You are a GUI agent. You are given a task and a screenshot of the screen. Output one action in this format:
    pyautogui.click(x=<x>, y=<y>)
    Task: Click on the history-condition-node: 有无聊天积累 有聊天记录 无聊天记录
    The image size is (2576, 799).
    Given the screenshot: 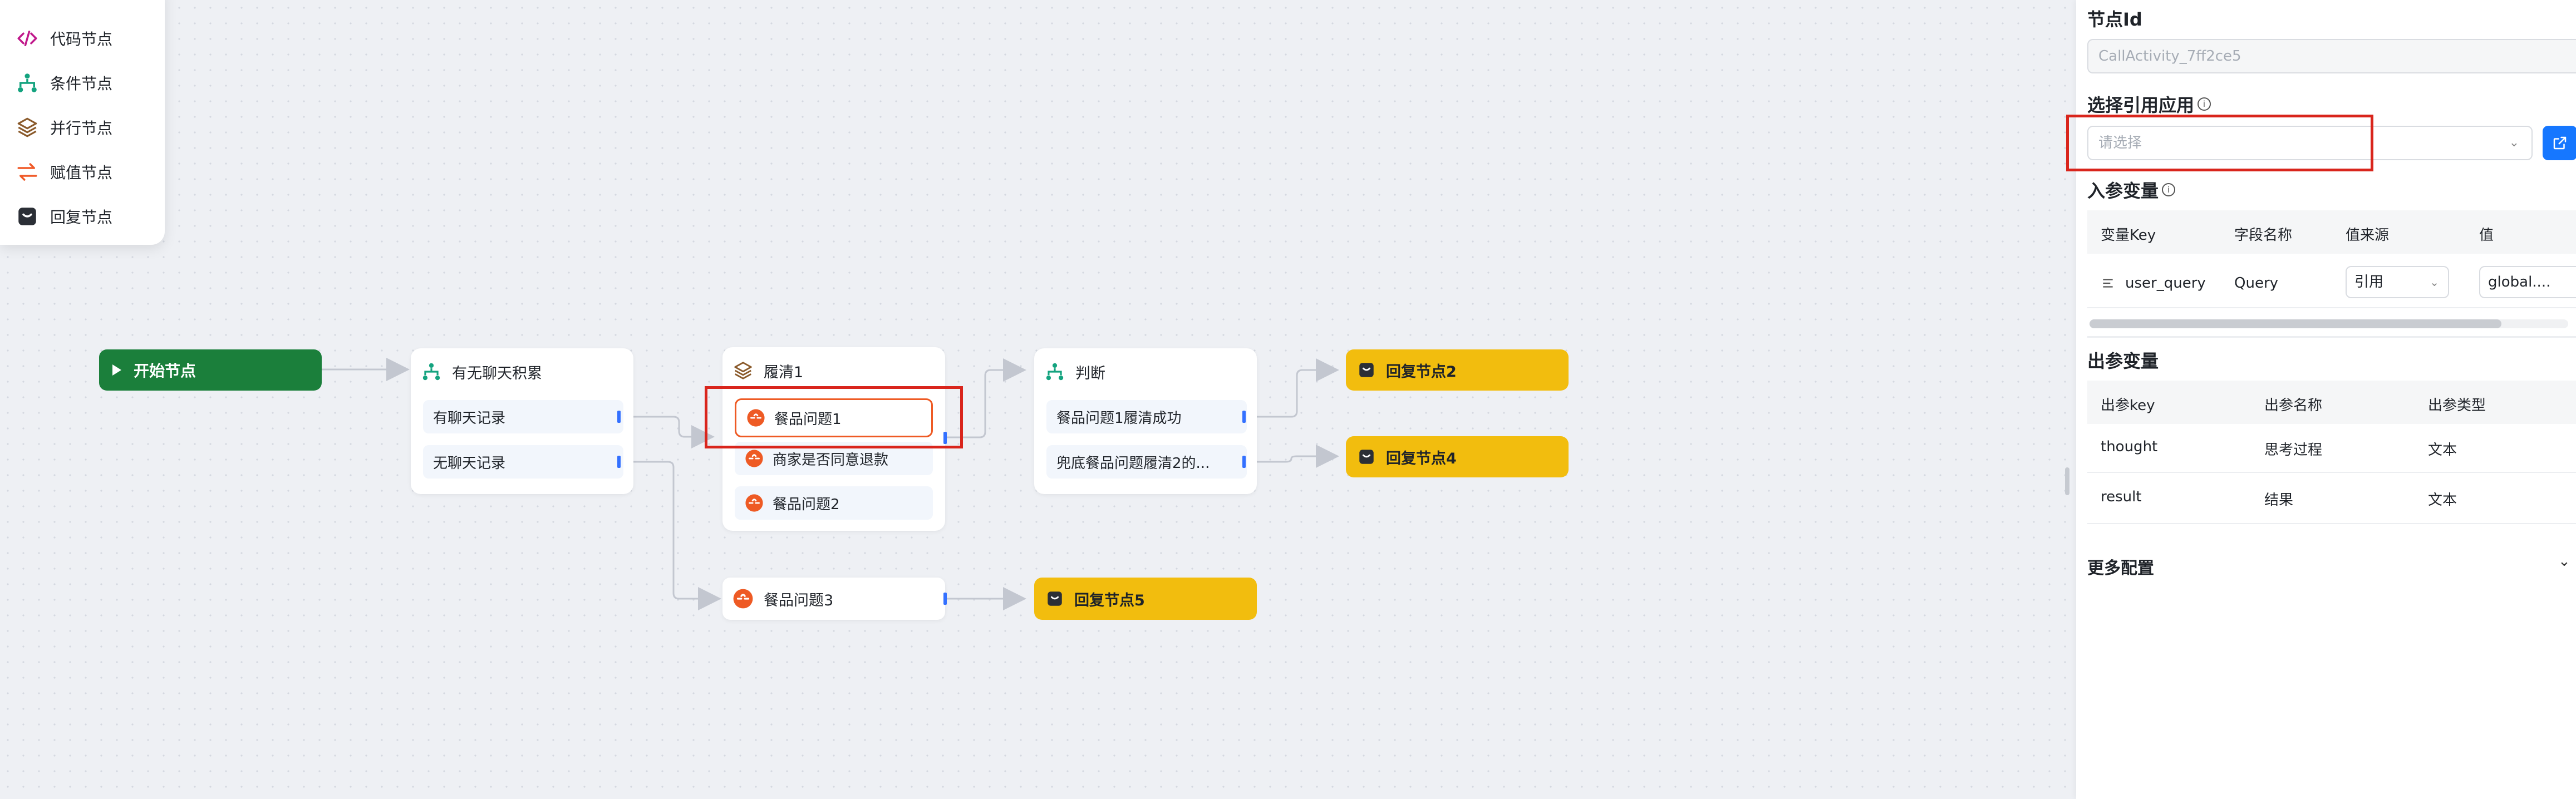 What is the action you would take?
    pyautogui.click(x=522, y=421)
    